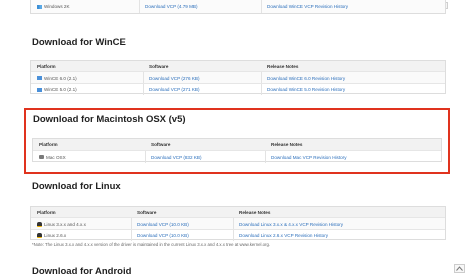 The height and width of the screenshot is (277, 474). I want to click on platform-cell: Windows 2K, so click(53, 6).